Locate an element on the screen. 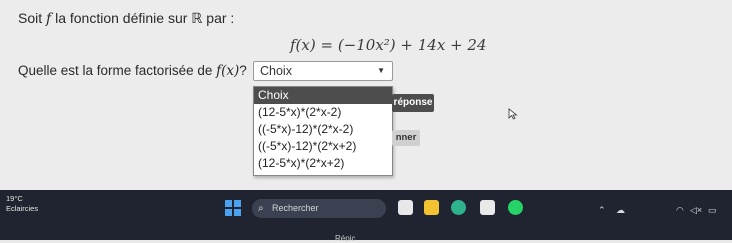  store-icon is located at coordinates (487, 207).